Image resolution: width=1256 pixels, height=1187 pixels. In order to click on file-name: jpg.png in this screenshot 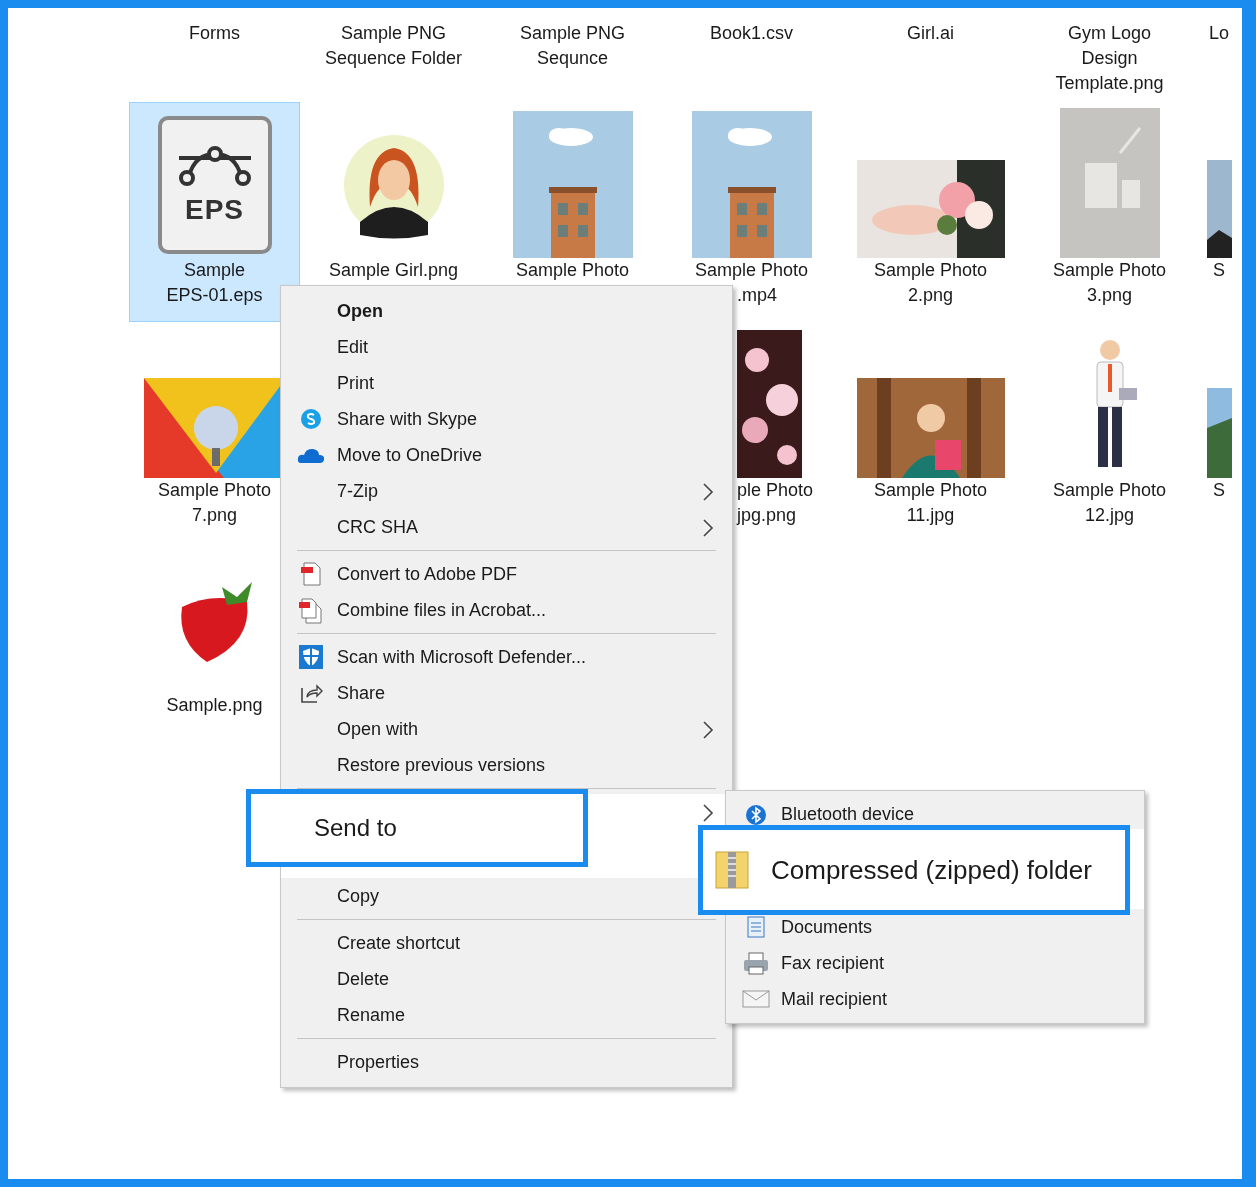, I will do `click(767, 515)`.